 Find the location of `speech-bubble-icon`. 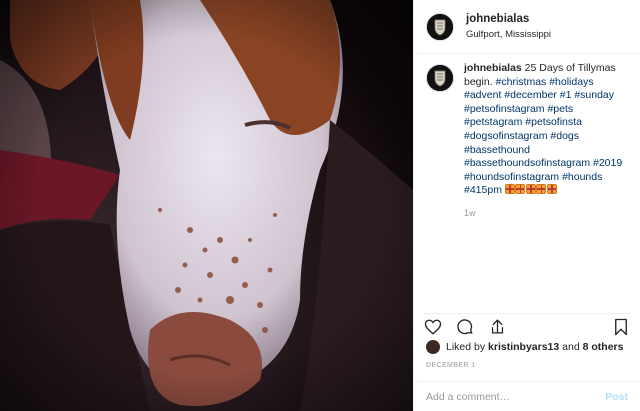

speech-bubble-icon is located at coordinates (465, 326).